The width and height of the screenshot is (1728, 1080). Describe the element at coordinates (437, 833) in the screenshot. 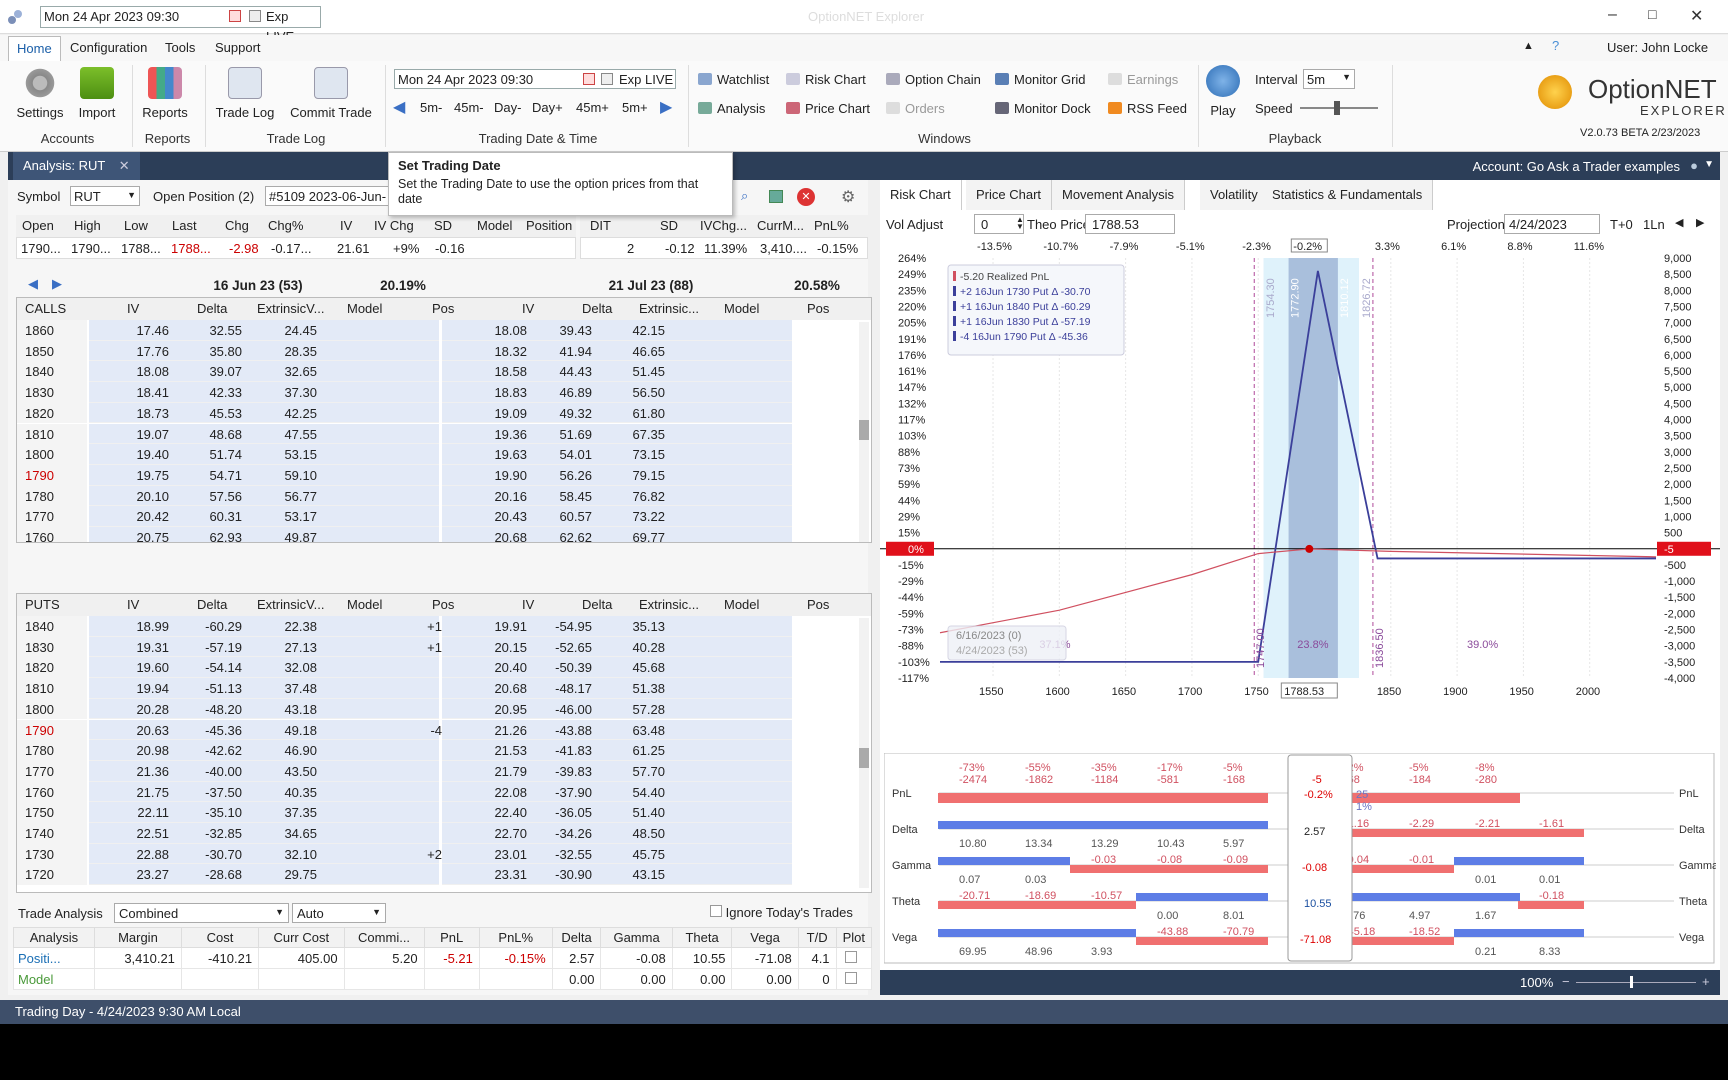

I see `put-row: 1740 22.51 -32.85 34.65 22.70 -34.26 48.50` at that location.